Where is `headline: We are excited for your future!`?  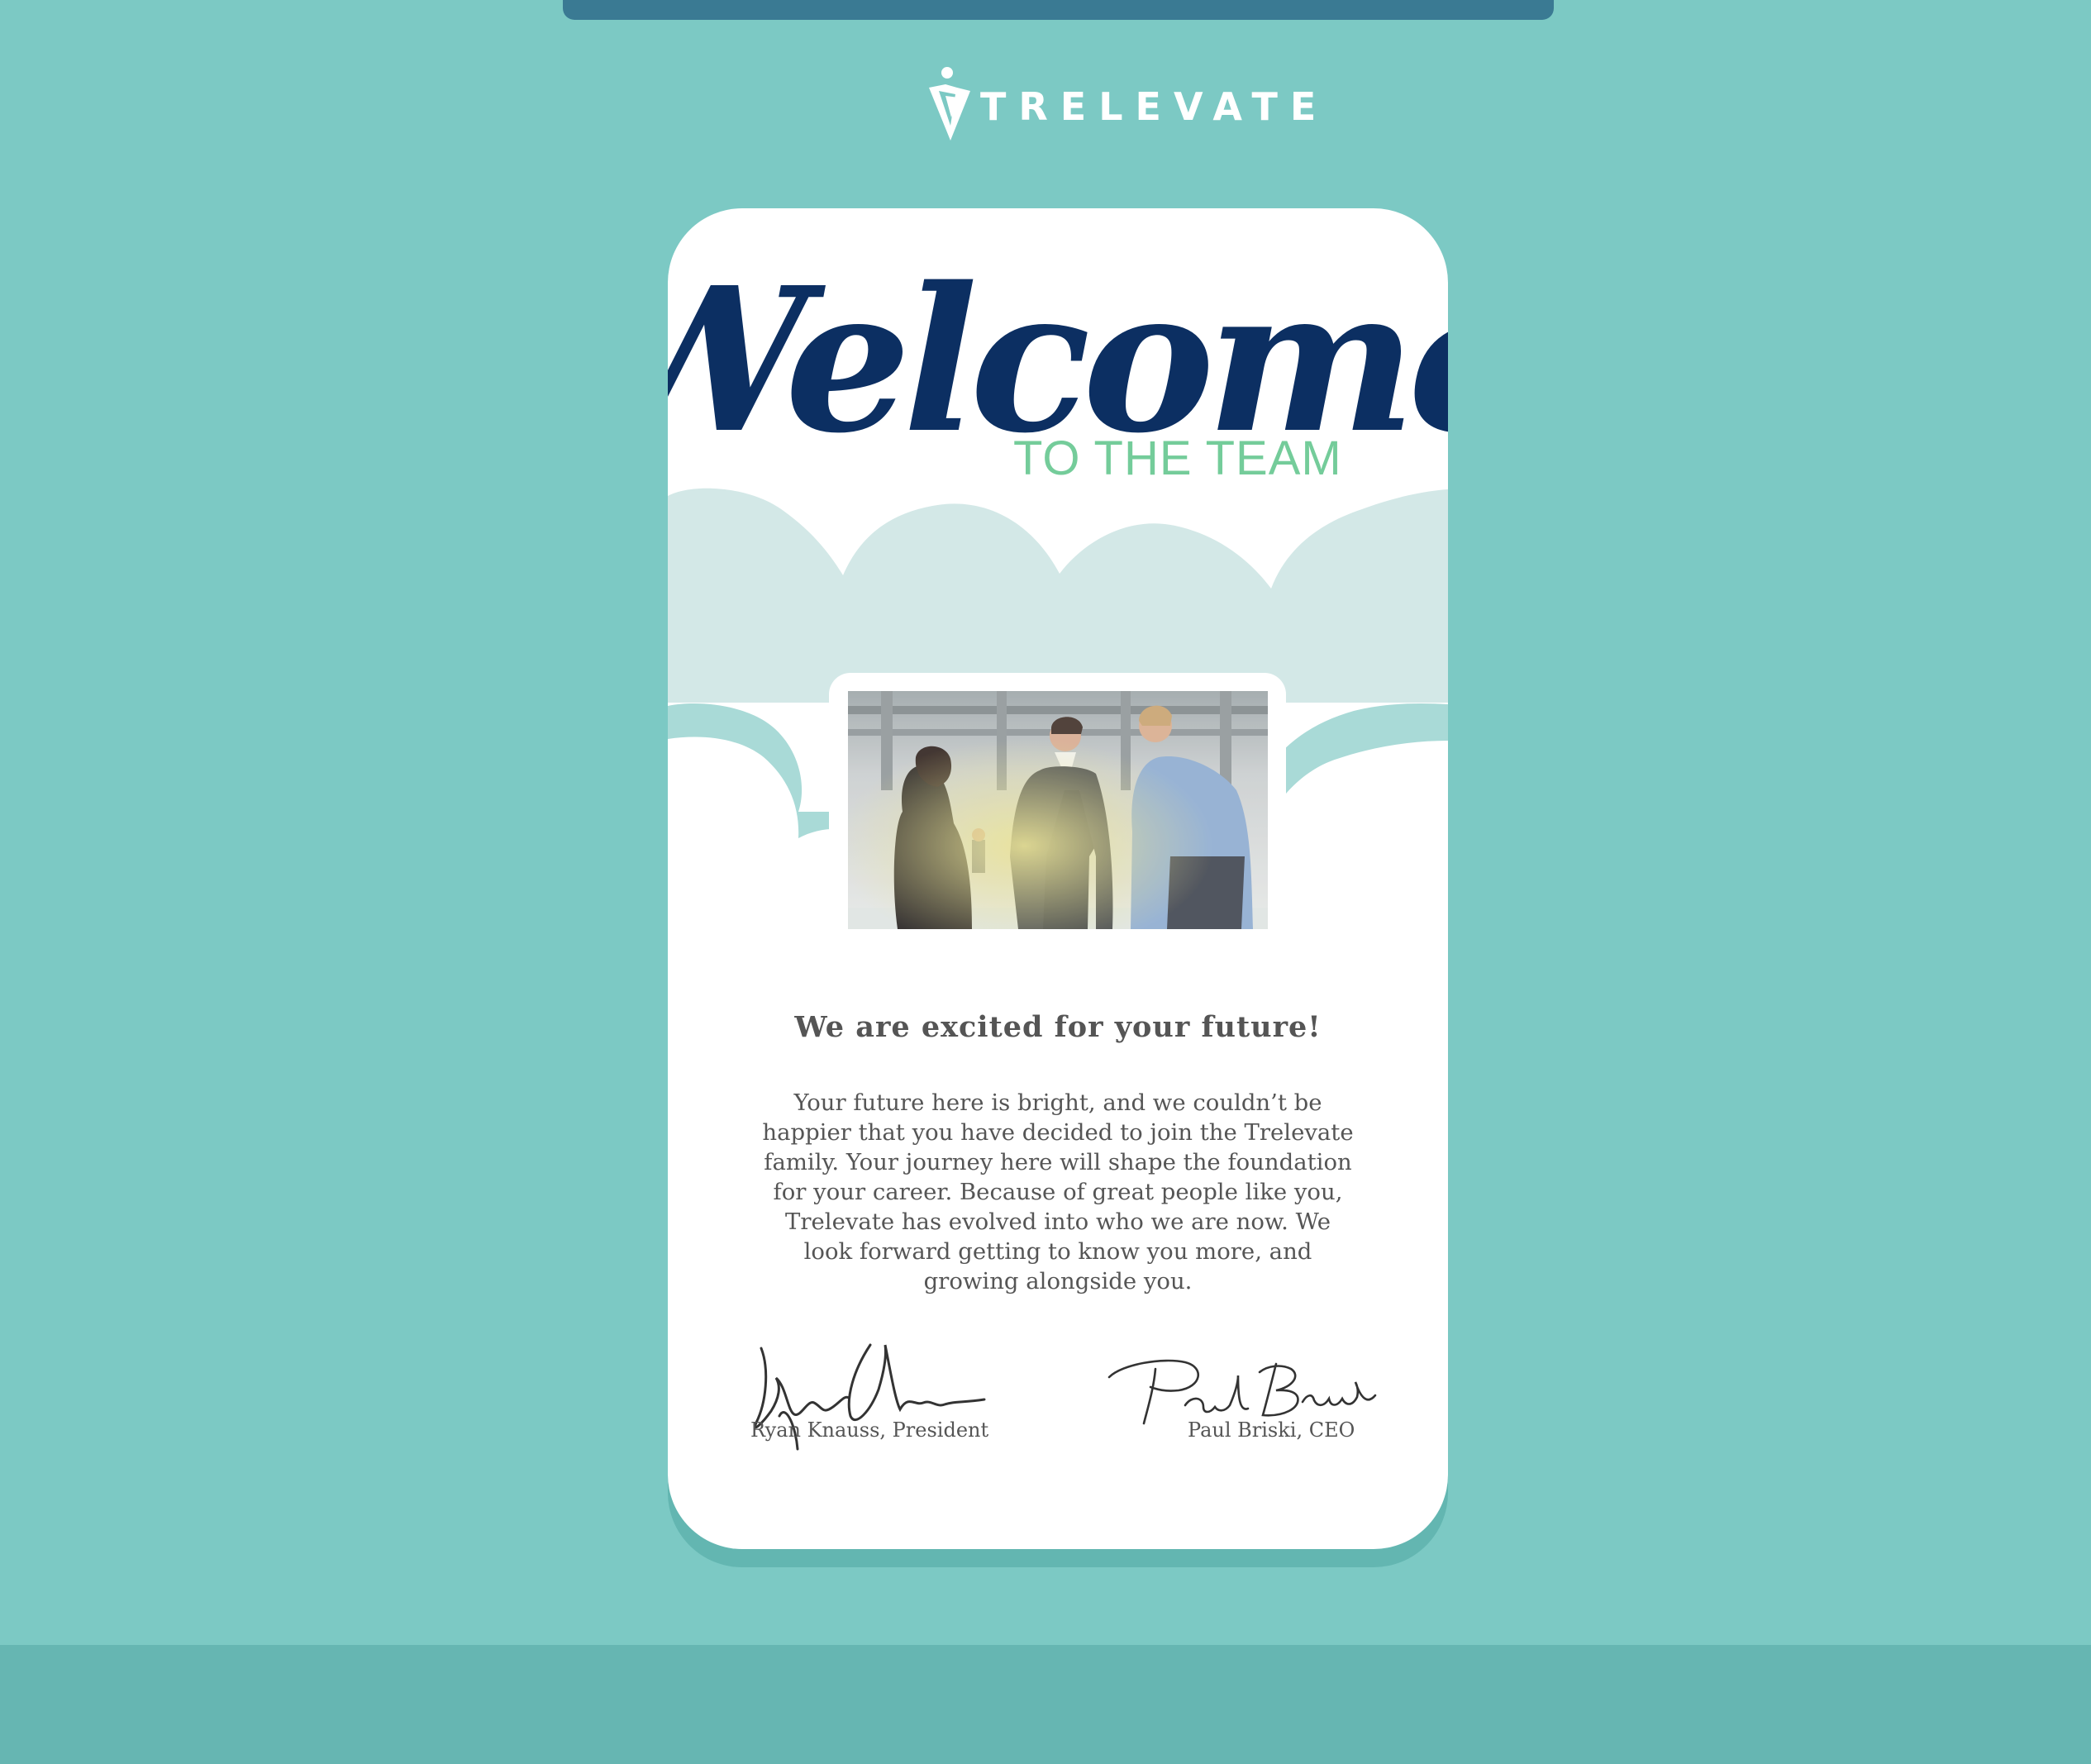
headline: We are excited for your future! is located at coordinates (1058, 1027).